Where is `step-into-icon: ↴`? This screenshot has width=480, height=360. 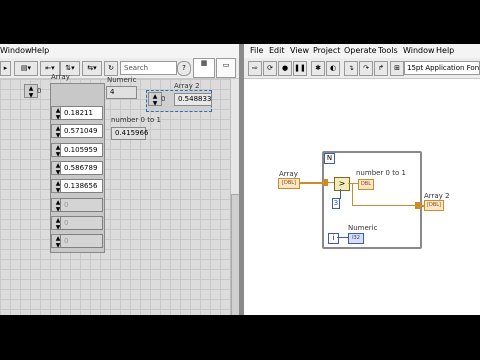
step-into-icon: ↴ is located at coordinates (351, 68).